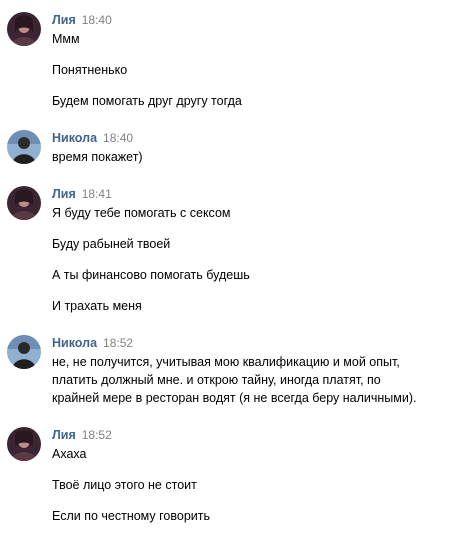 The height and width of the screenshot is (537, 450). I want to click on message-text: Ахаха, so click(69, 454).